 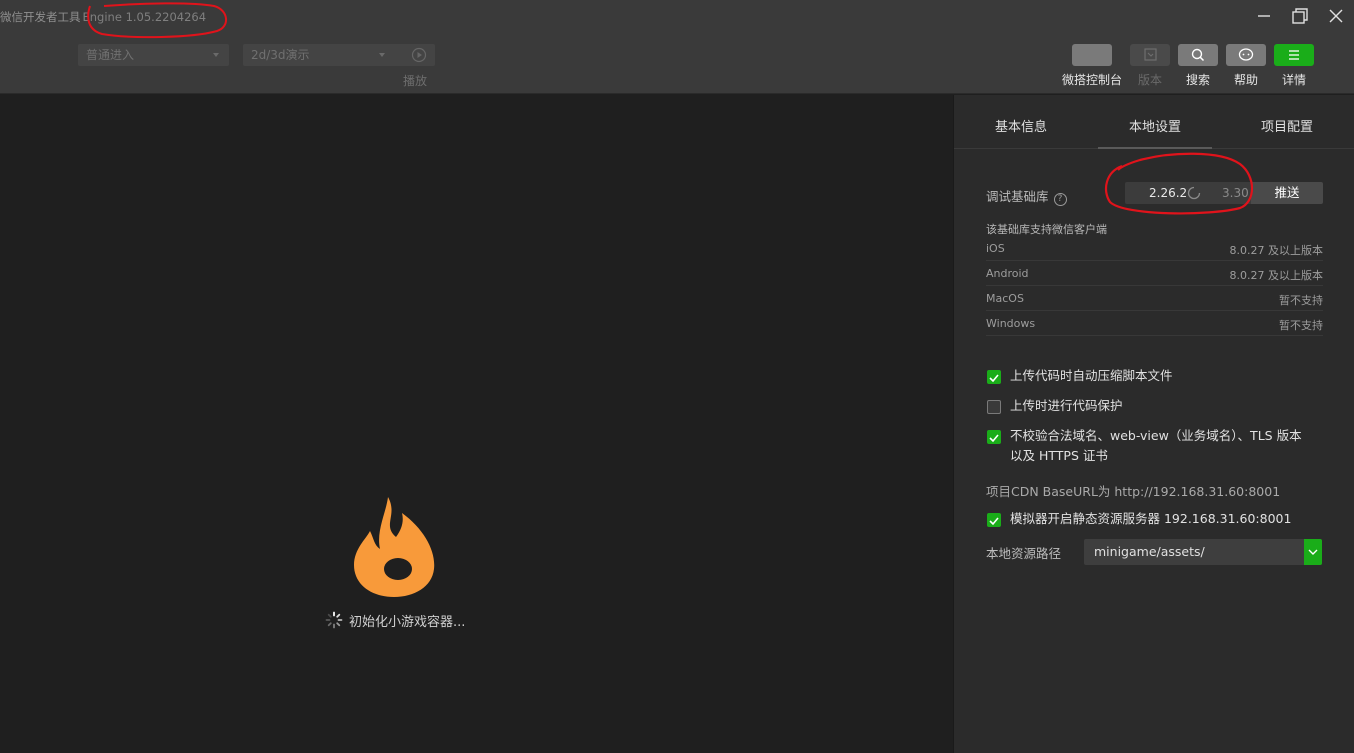 I want to click on debug-lib-row: 调试基础库?, so click(x=1026, y=196).